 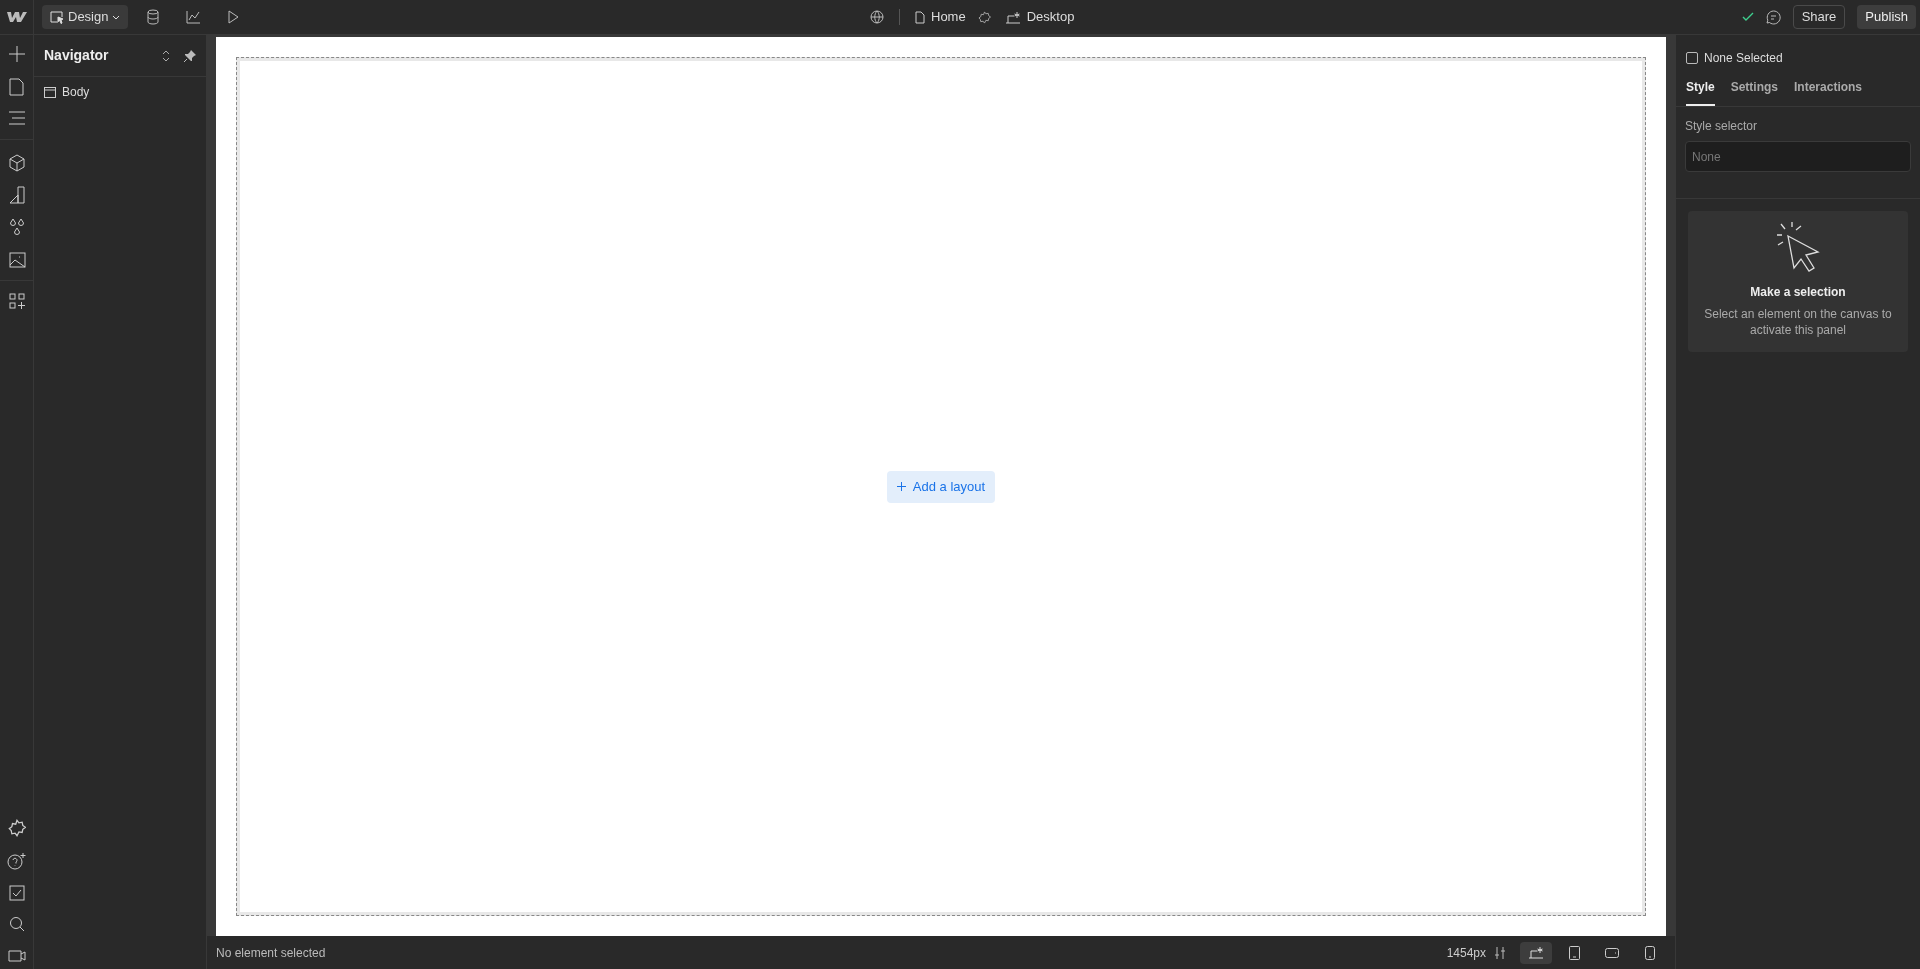 What do you see at coordinates (116, 17) in the screenshot?
I see `caret-icon` at bounding box center [116, 17].